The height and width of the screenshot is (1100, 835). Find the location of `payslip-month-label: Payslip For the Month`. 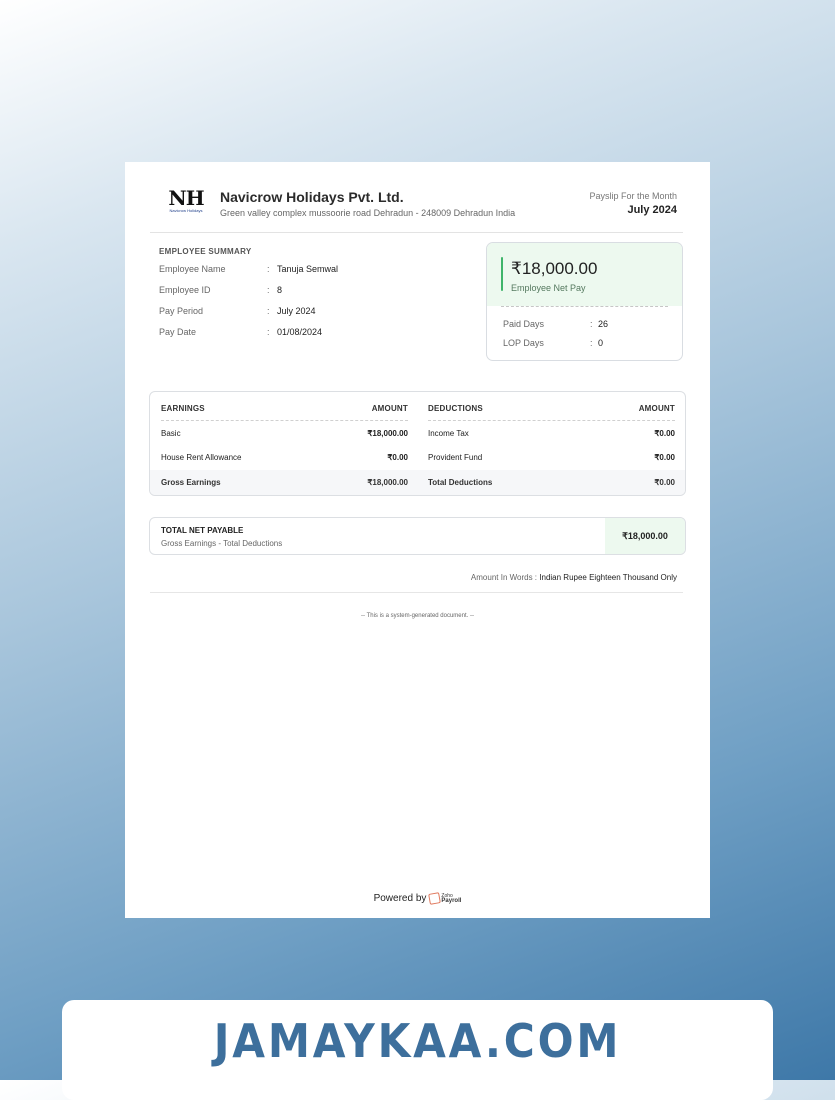

payslip-month-label: Payslip For the Month is located at coordinates (633, 196).